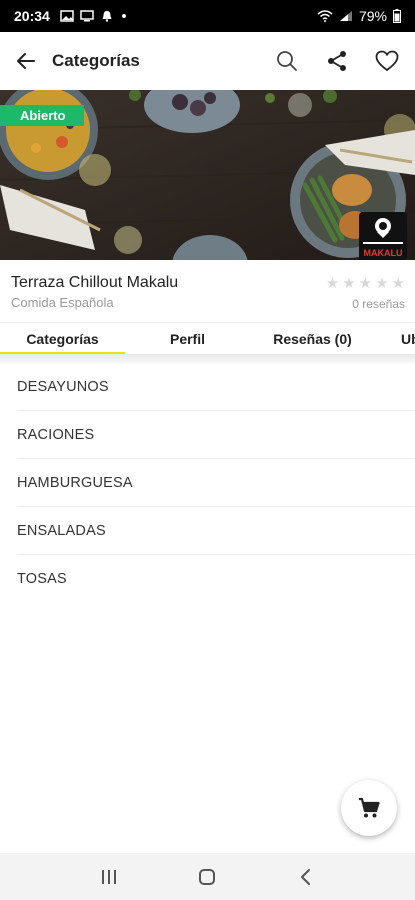  I want to click on home-icon, so click(207, 877).